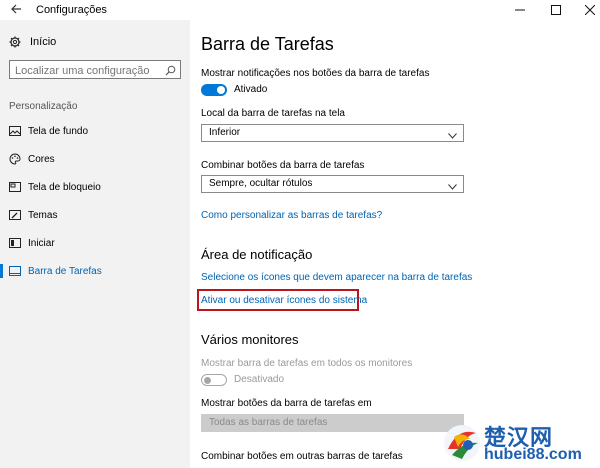 The image size is (600, 468). I want to click on show-all-monitors-toggle, so click(214, 380).